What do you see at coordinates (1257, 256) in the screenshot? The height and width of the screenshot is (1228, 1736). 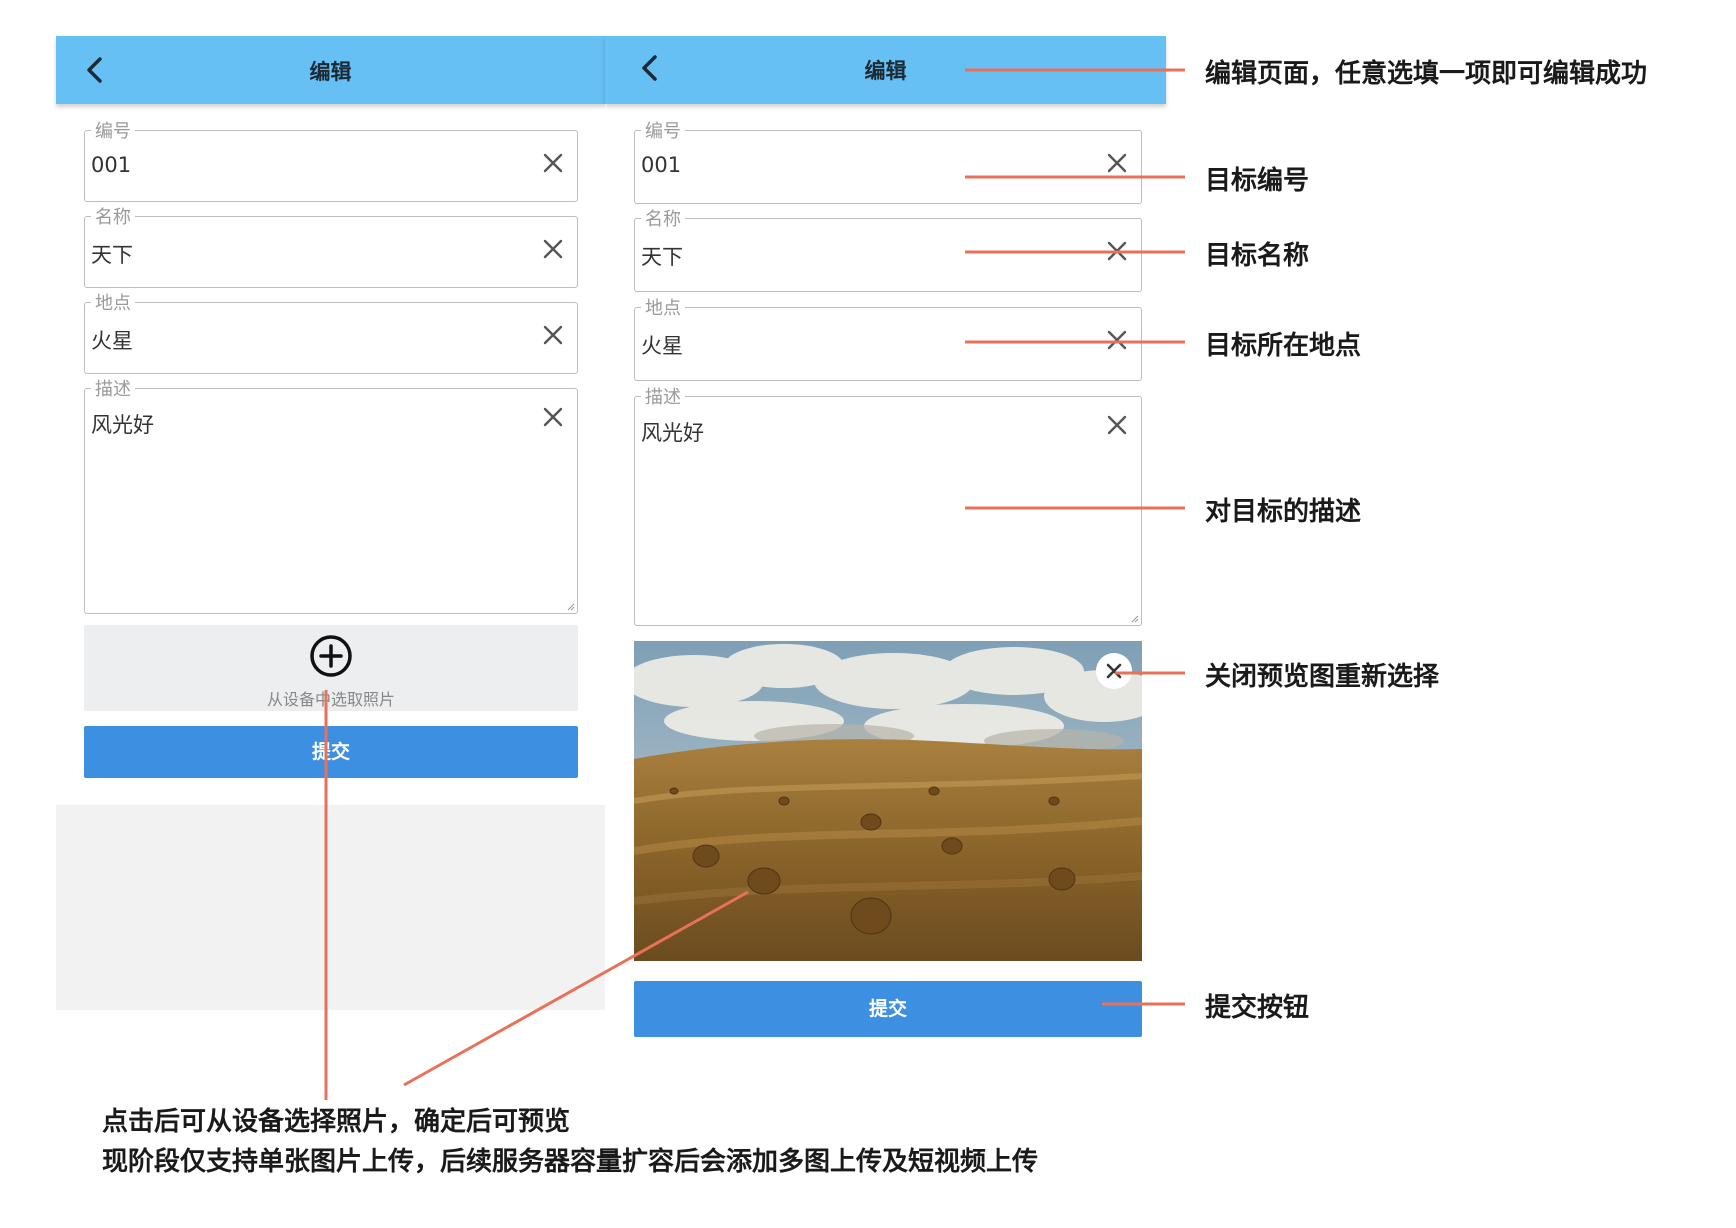 I see `annotation-target-name: 目标名称` at bounding box center [1257, 256].